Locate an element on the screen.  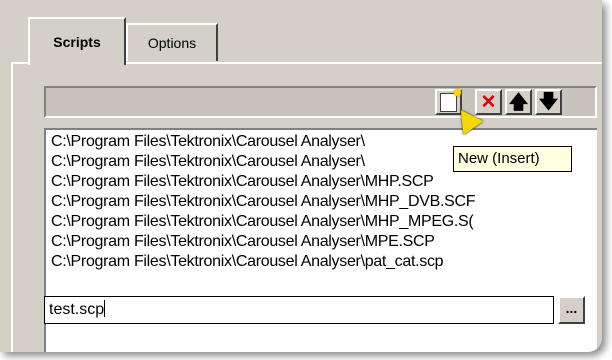
script-path-value: test.scp is located at coordinates (77, 309).